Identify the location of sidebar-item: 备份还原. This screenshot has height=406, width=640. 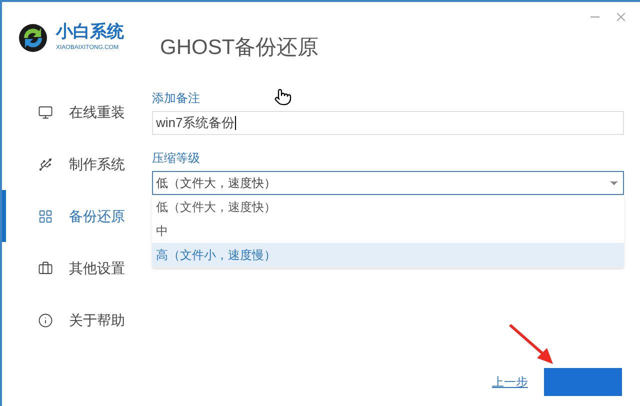
(72, 216).